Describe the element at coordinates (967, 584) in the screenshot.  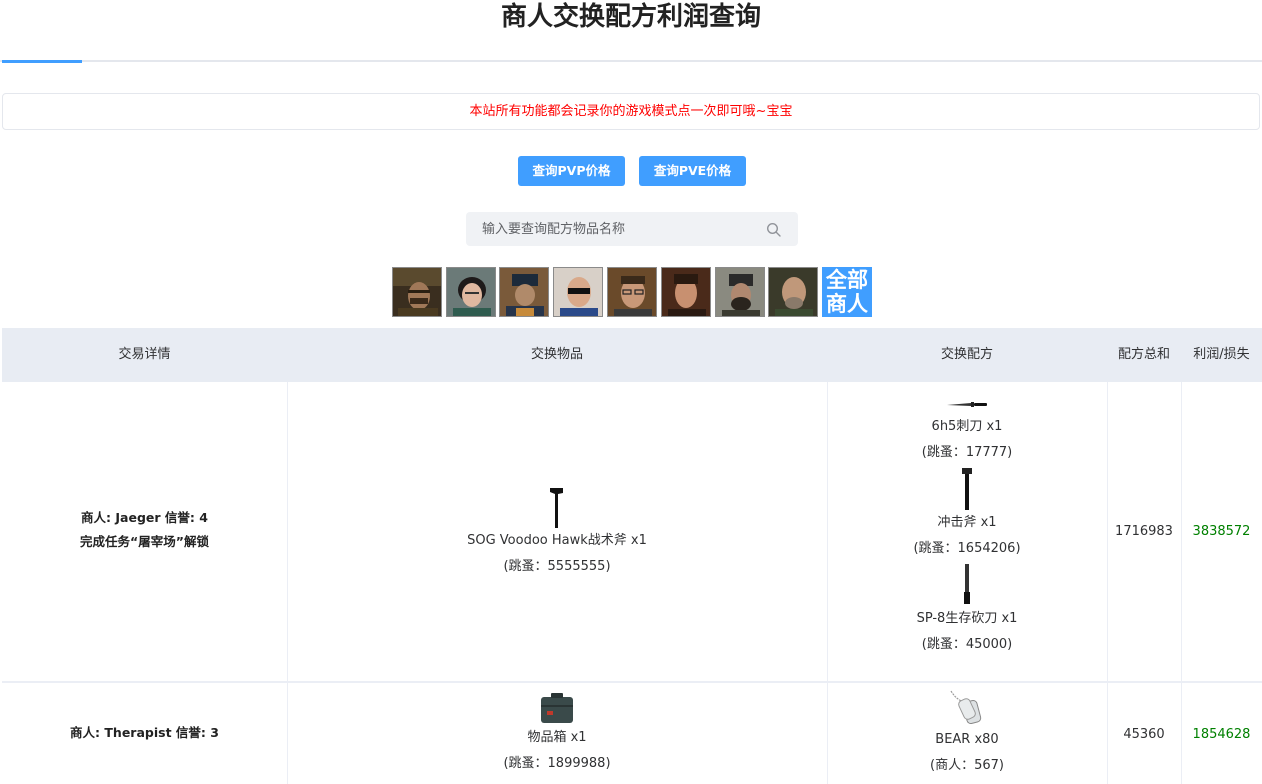
I see `machete-icon` at that location.